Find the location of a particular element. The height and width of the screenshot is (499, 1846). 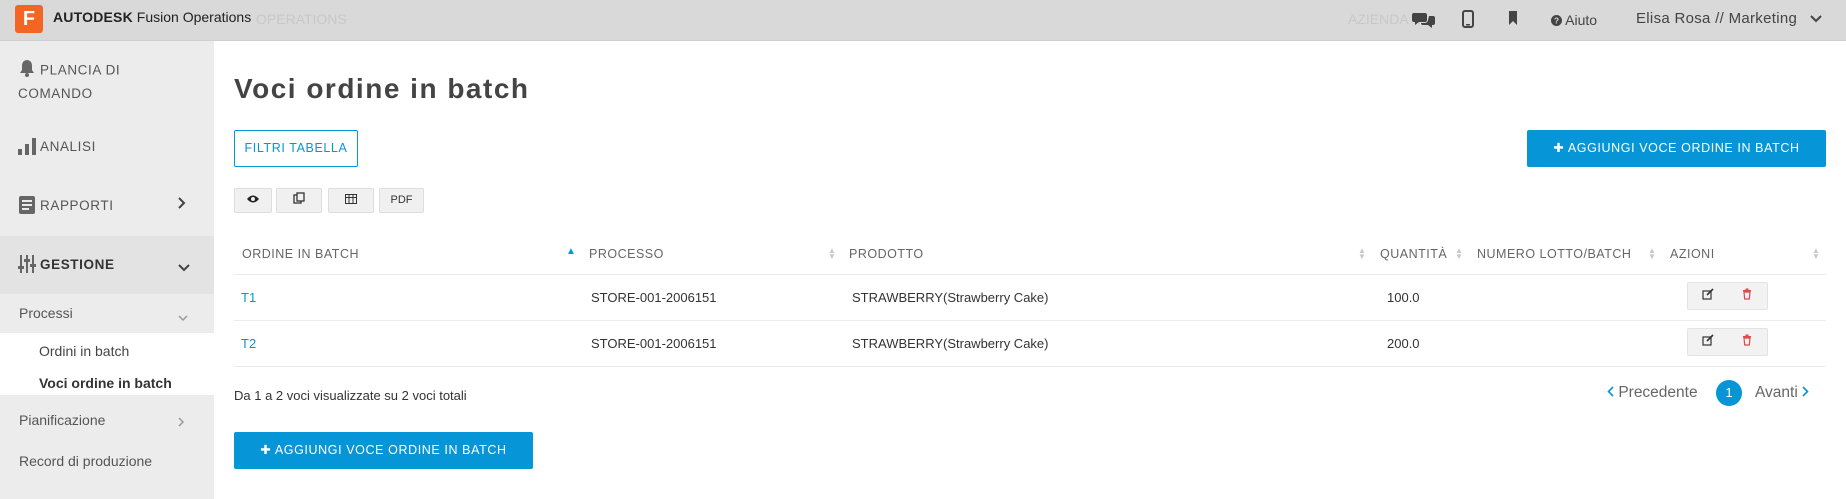

sidebar-item-processi: Processi is located at coordinates (46, 313).